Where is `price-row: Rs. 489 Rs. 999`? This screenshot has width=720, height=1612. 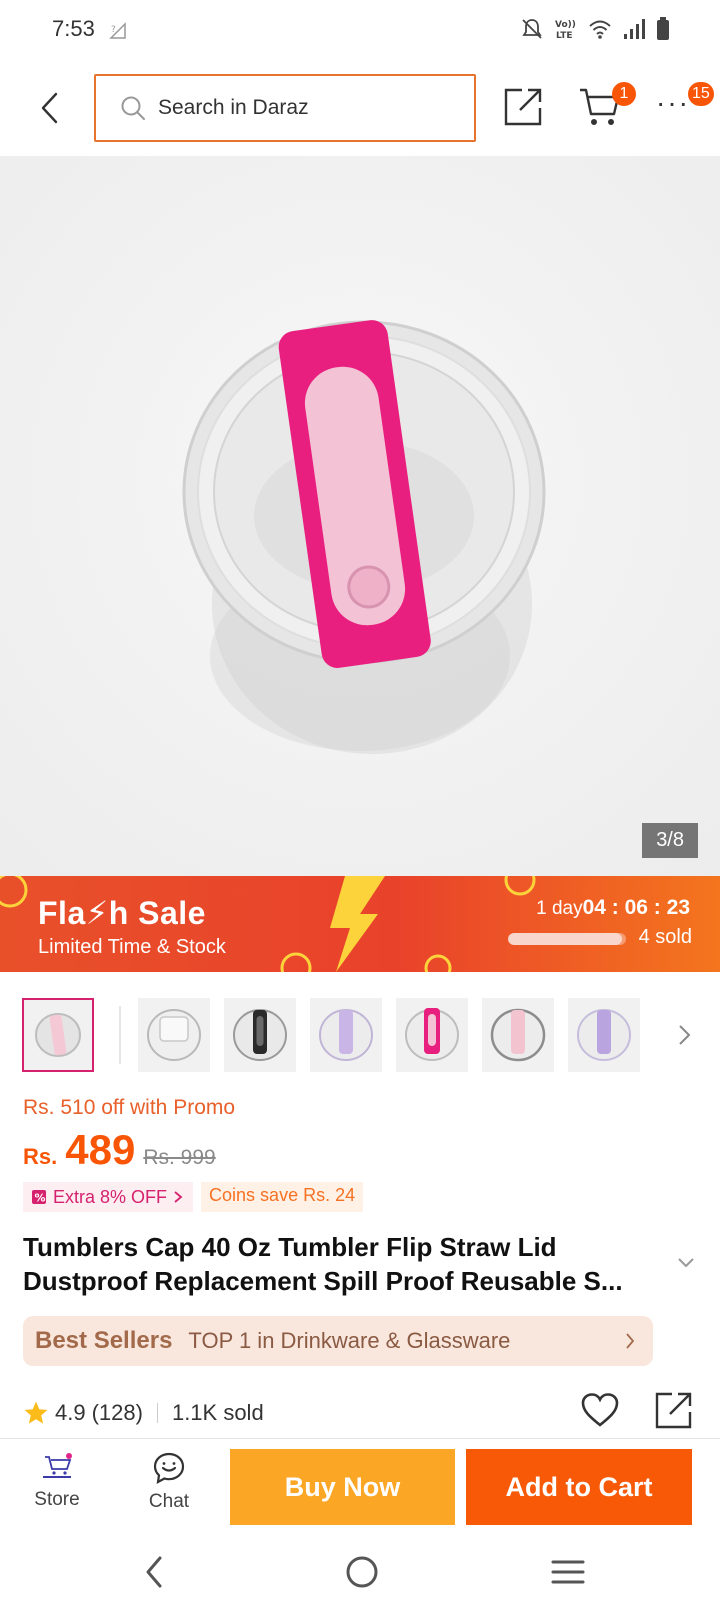 price-row: Rs. 489 Rs. 999 is located at coordinates (119, 1154).